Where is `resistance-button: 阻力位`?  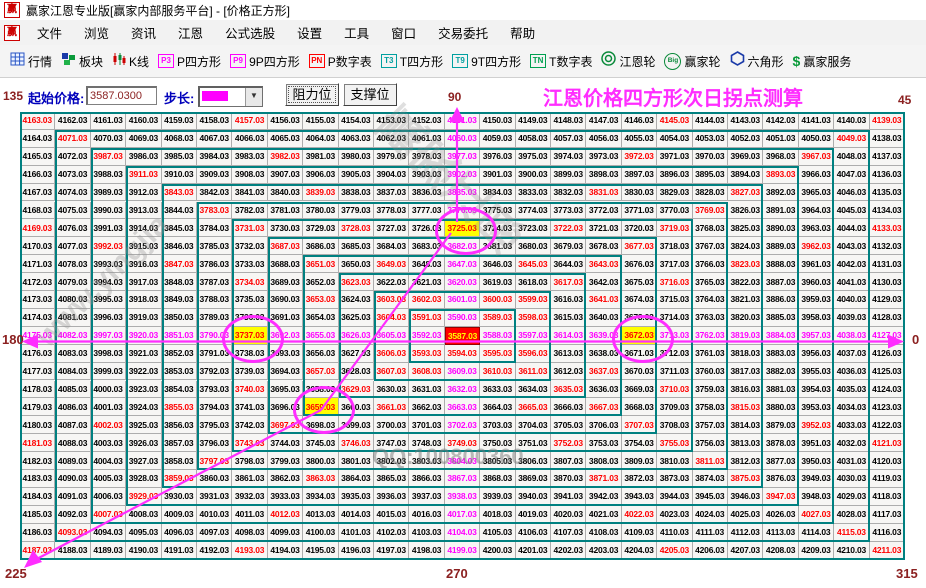
resistance-button: 阻力位 is located at coordinates (312, 94).